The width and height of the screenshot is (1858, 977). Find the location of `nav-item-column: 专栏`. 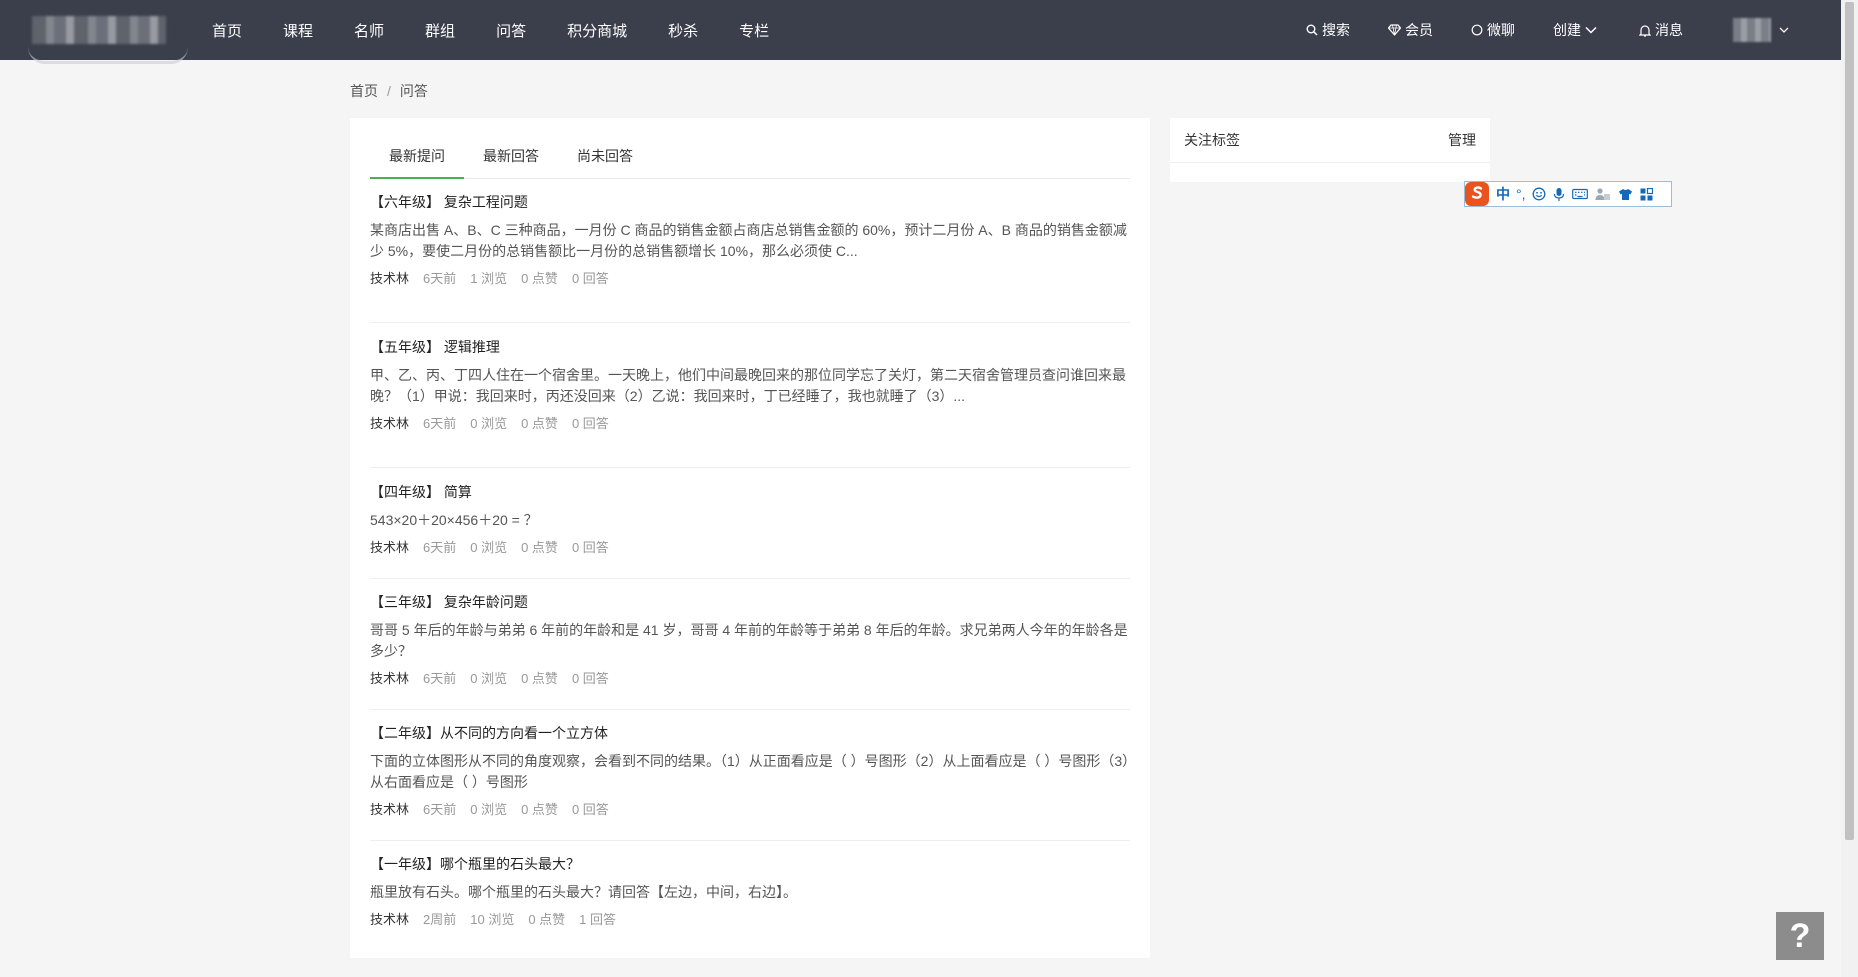

nav-item-column: 专栏 is located at coordinates (754, 30).